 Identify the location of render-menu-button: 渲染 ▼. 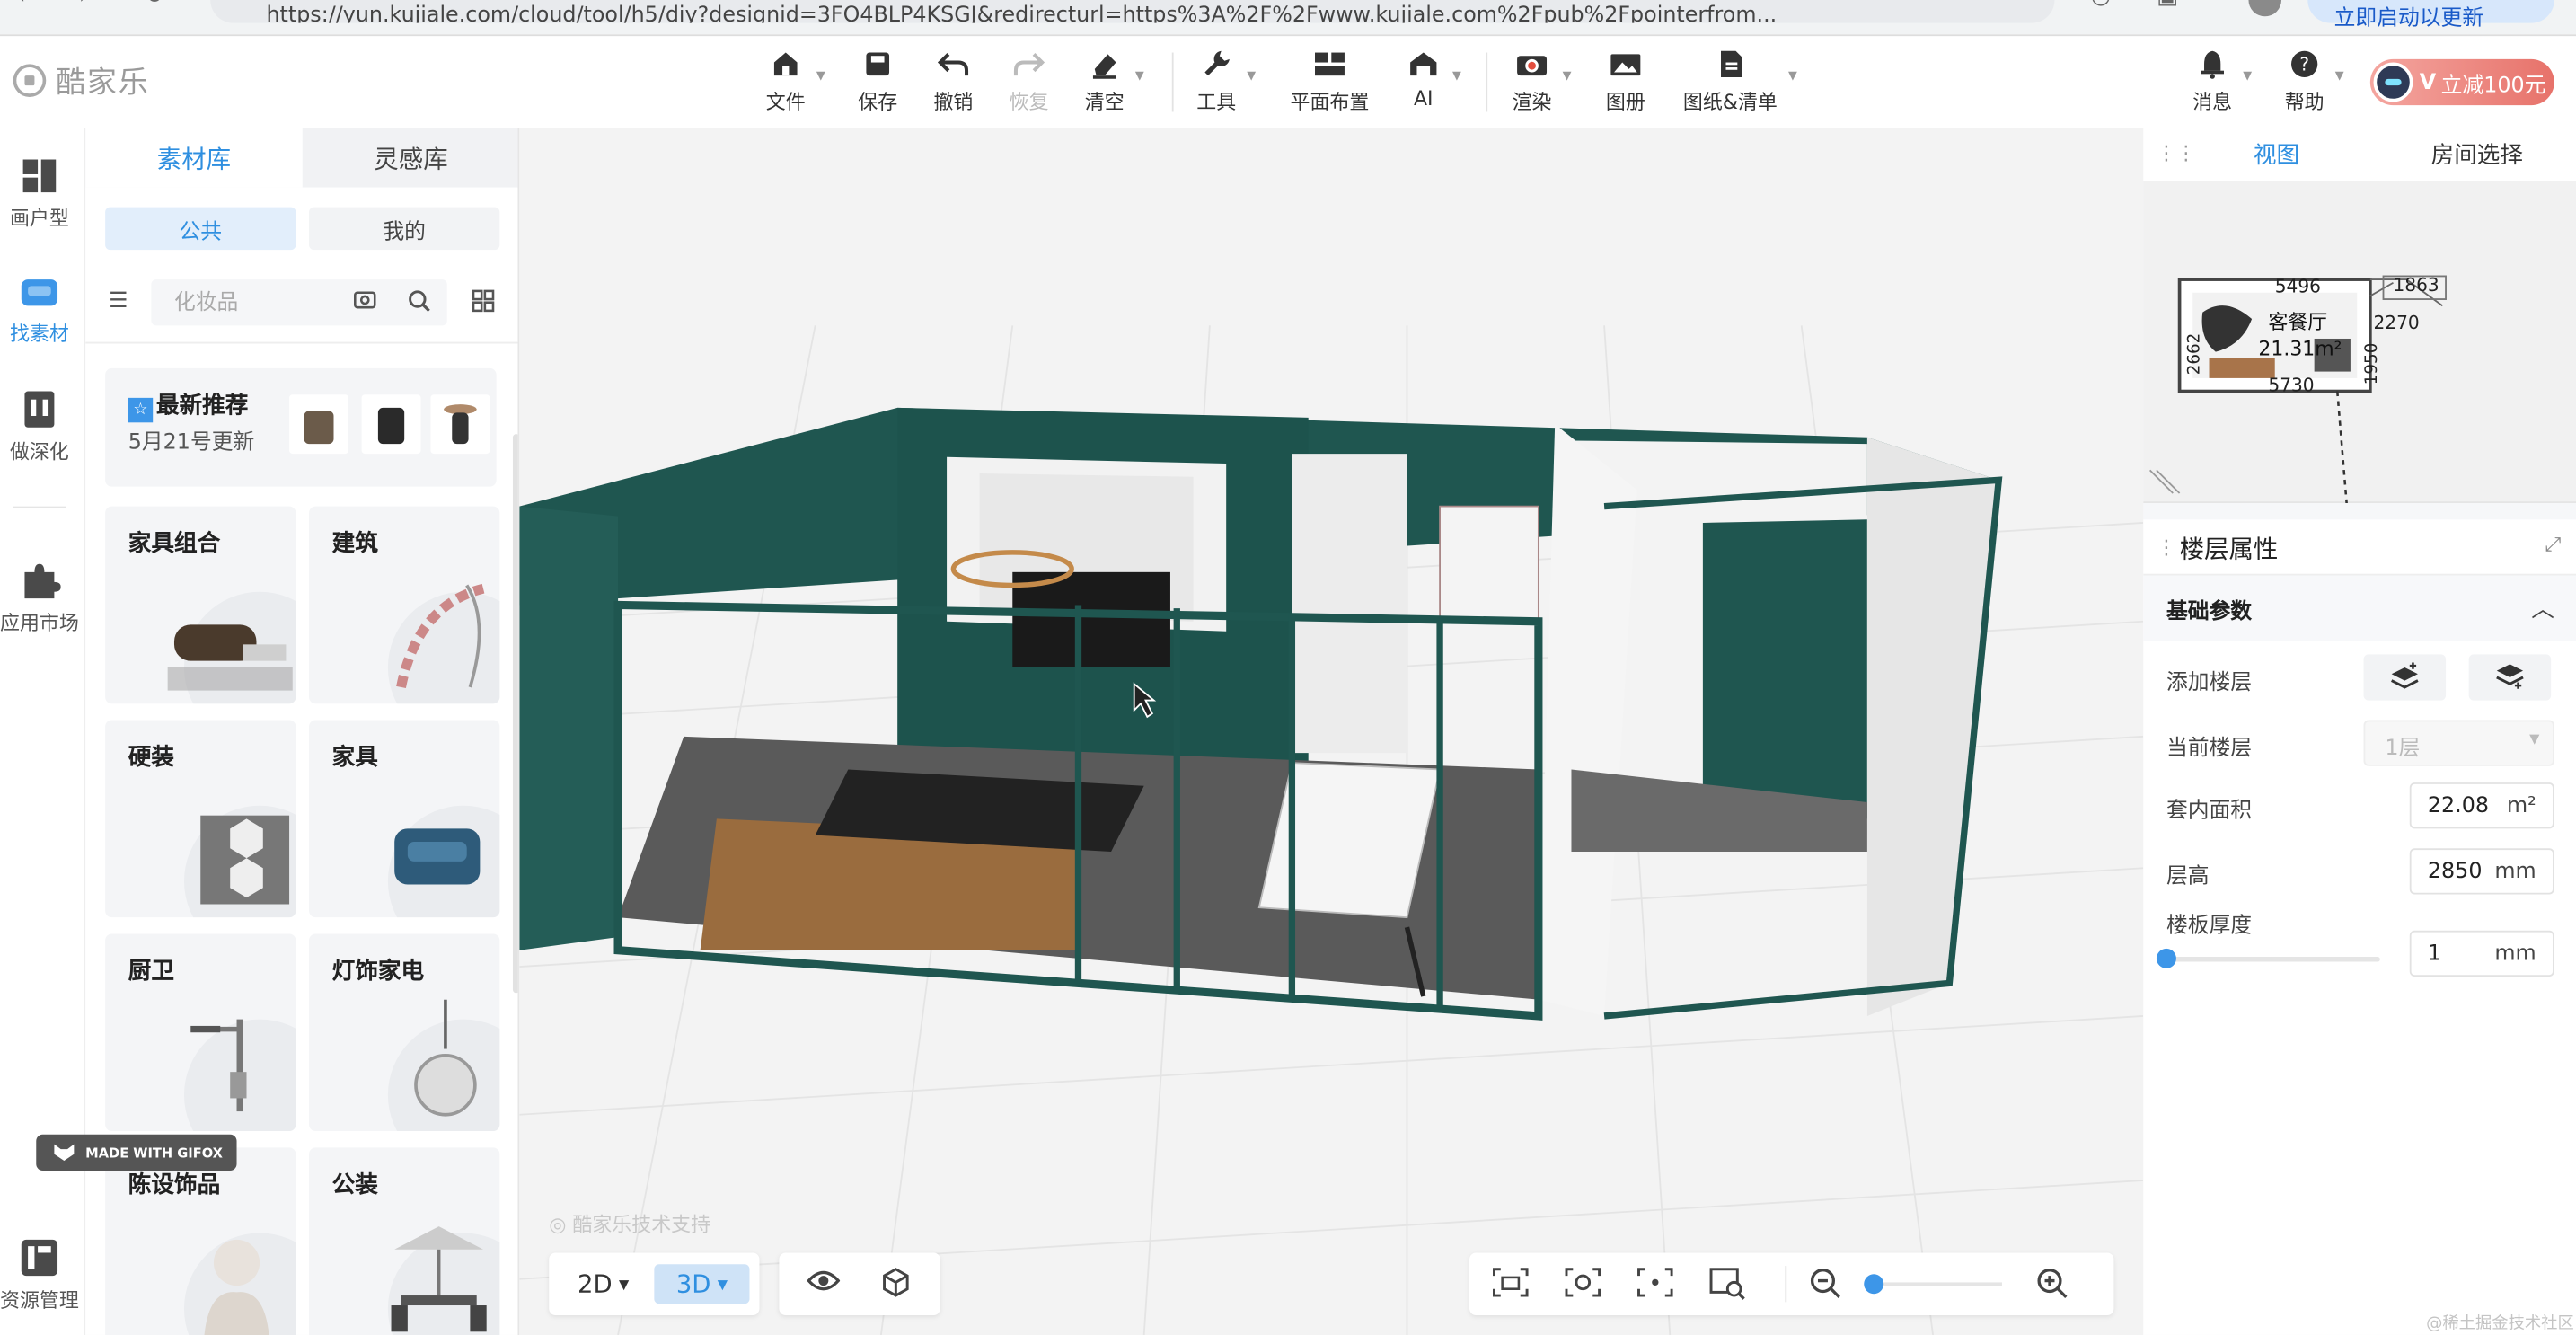
(1542, 80).